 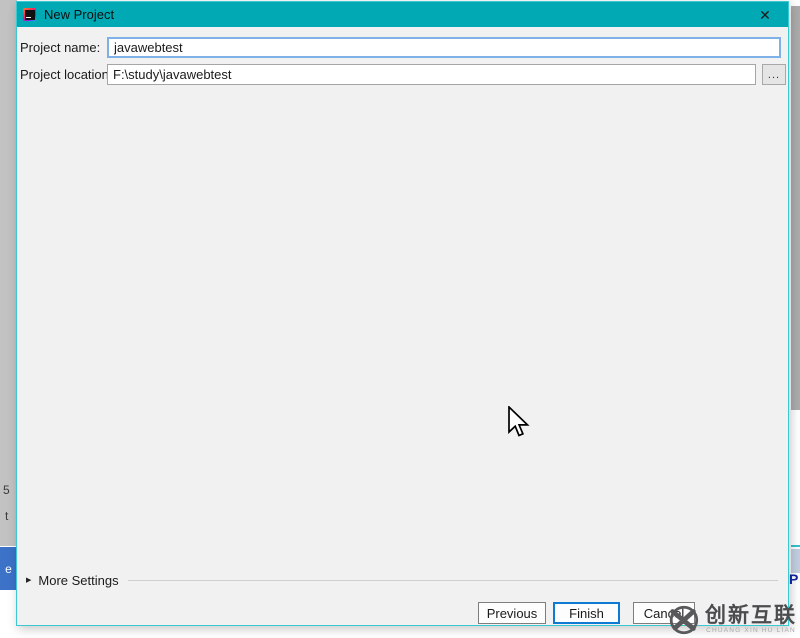 I want to click on watermark-logo-icon, so click(x=684, y=620).